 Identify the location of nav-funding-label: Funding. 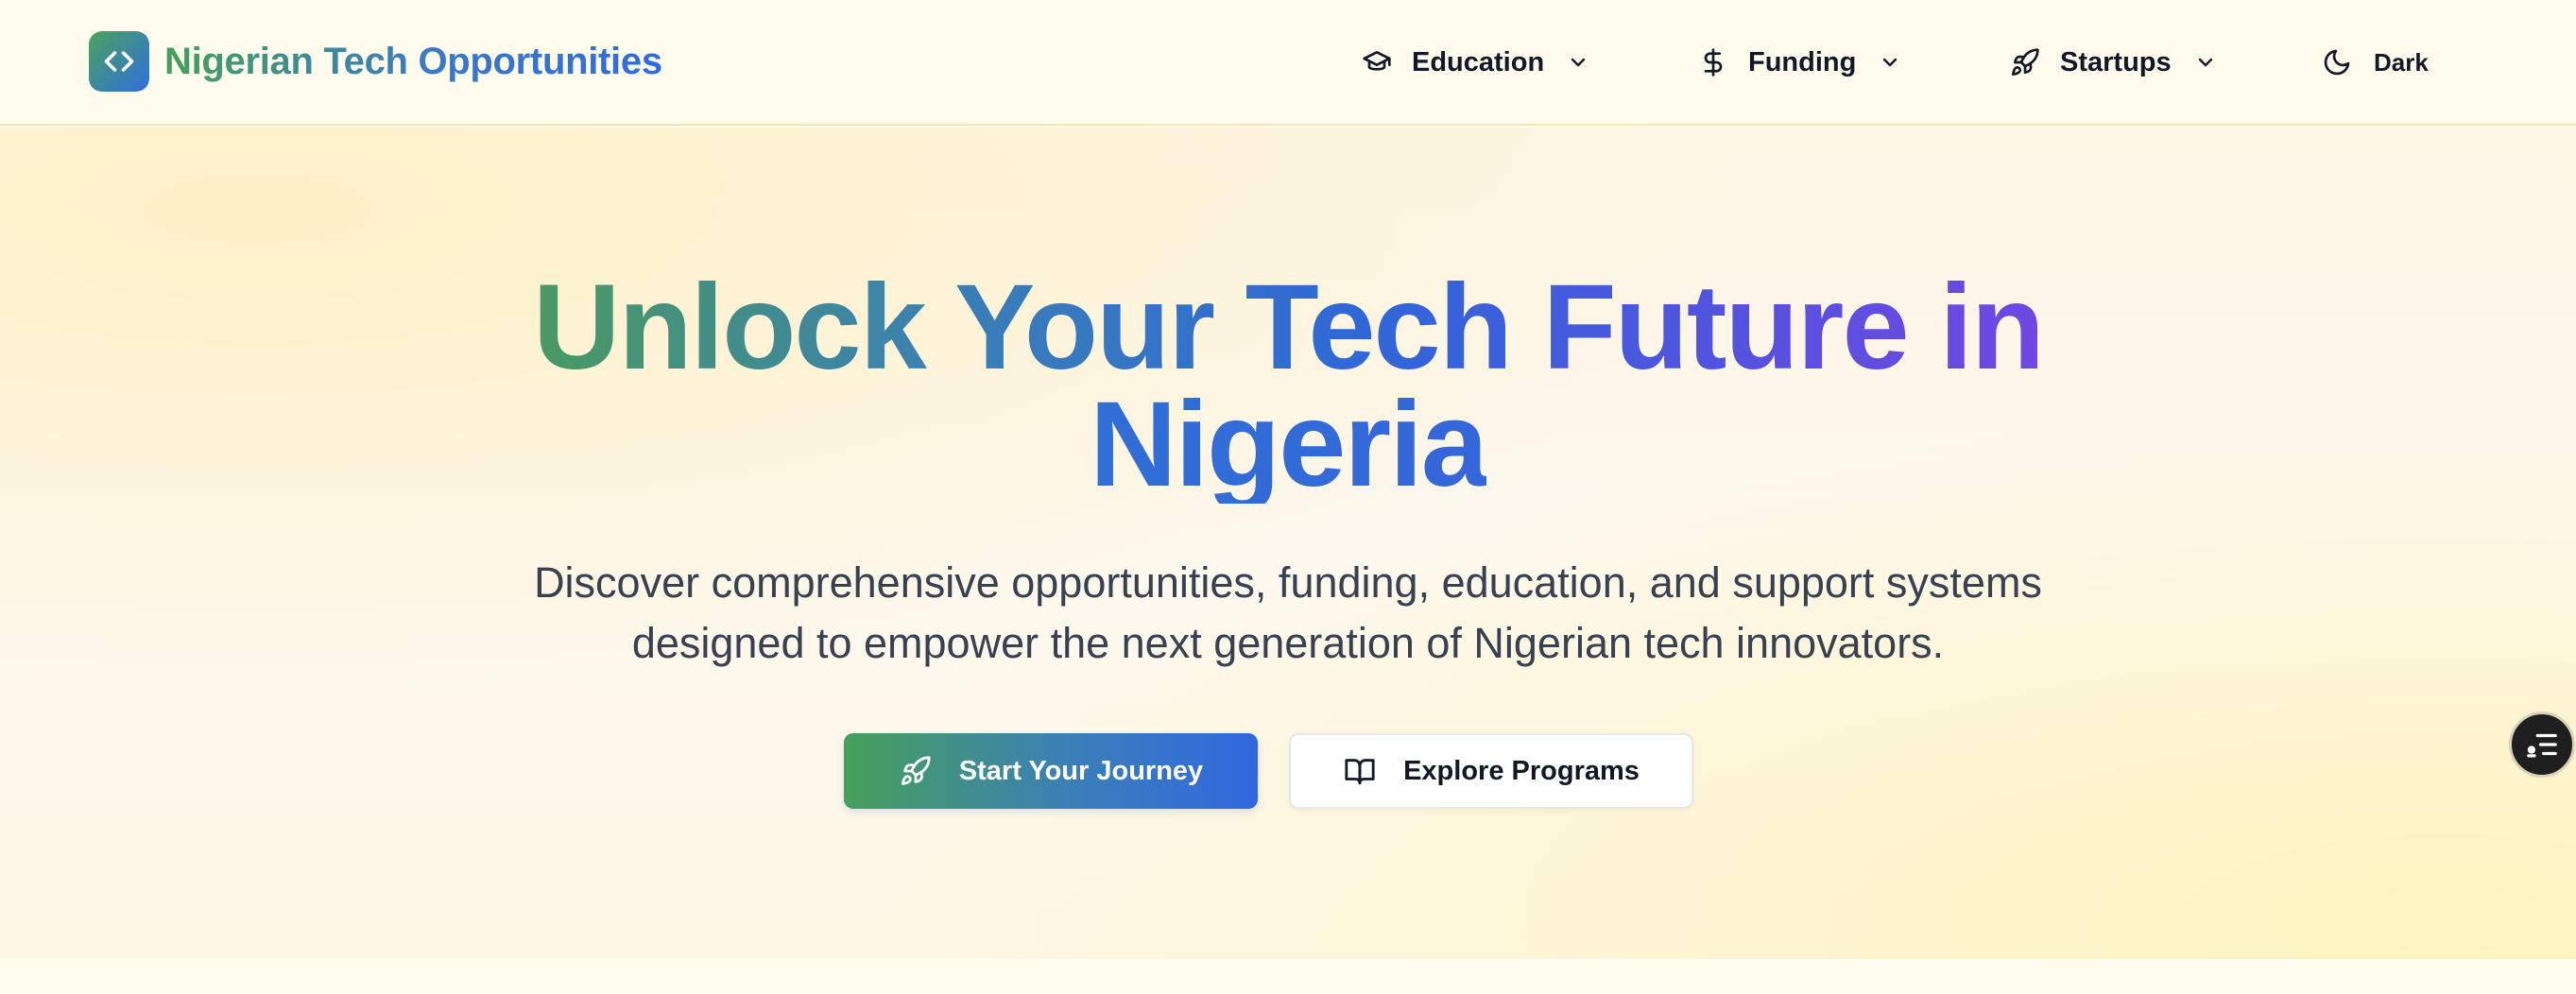
(1802, 62).